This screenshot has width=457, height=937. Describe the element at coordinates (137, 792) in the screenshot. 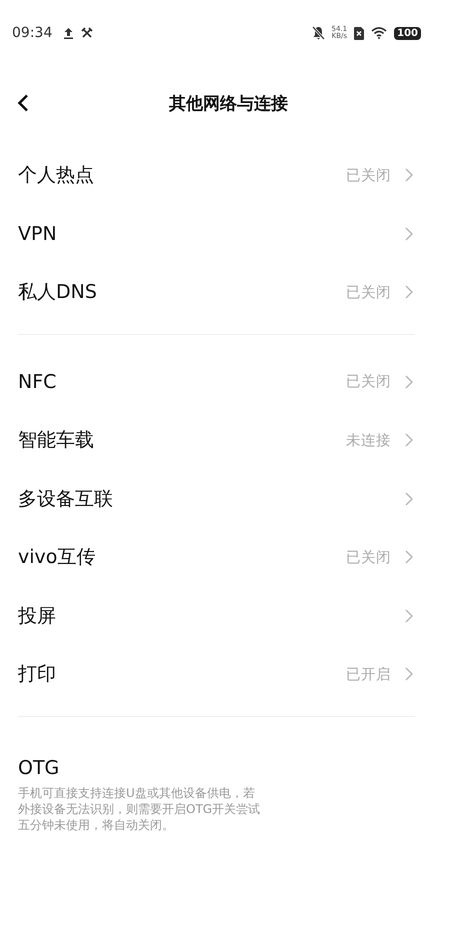

I see `description-line: 手机可直接支持连接U盘或其他设备供电，若` at that location.